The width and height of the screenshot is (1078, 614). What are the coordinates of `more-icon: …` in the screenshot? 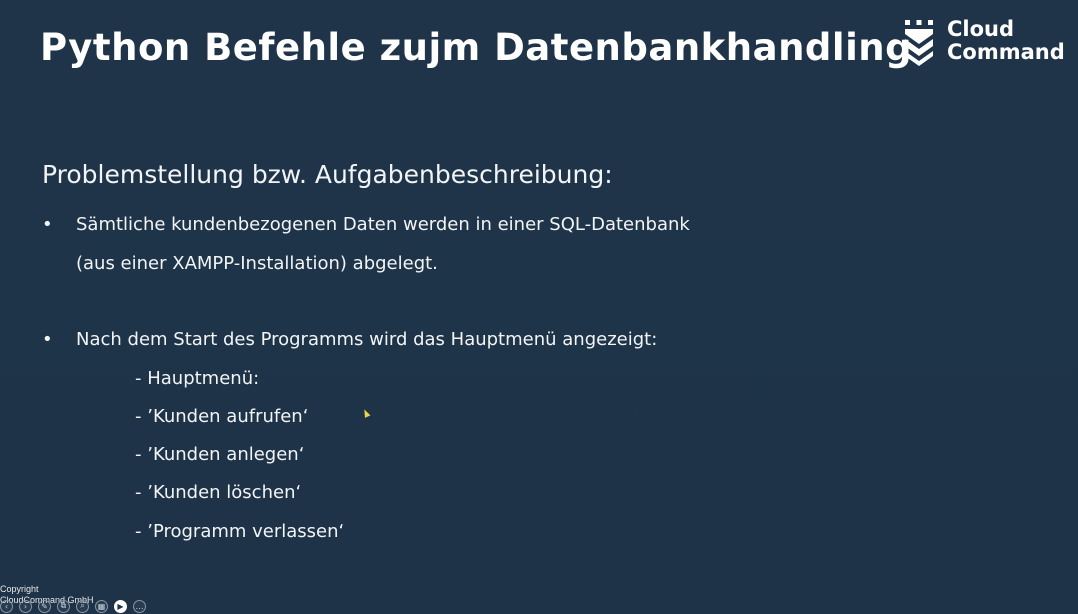 It's located at (139, 606).